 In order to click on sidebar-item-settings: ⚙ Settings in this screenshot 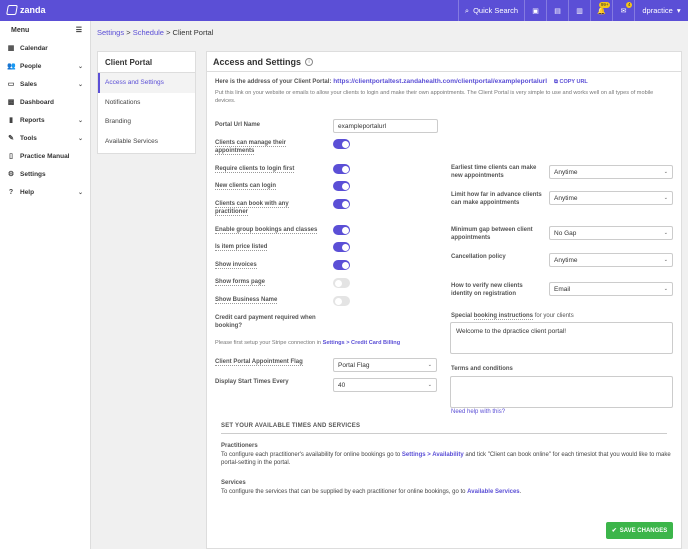, I will do `click(45, 174)`.